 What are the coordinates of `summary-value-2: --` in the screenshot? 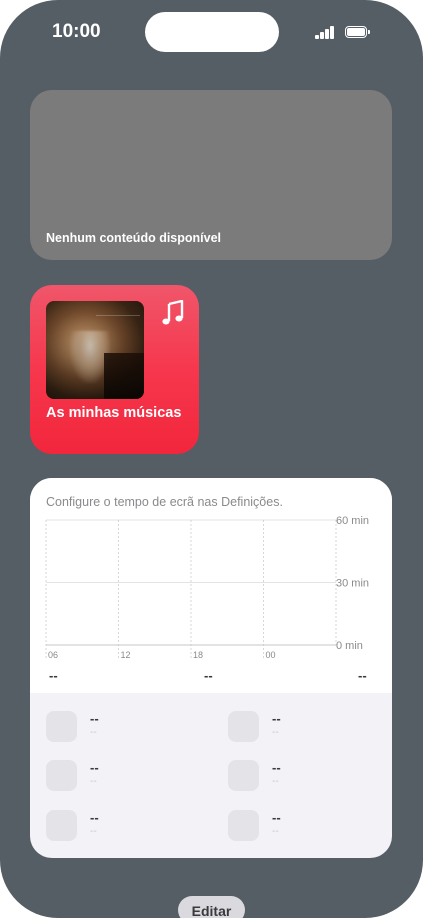 It's located at (208, 675).